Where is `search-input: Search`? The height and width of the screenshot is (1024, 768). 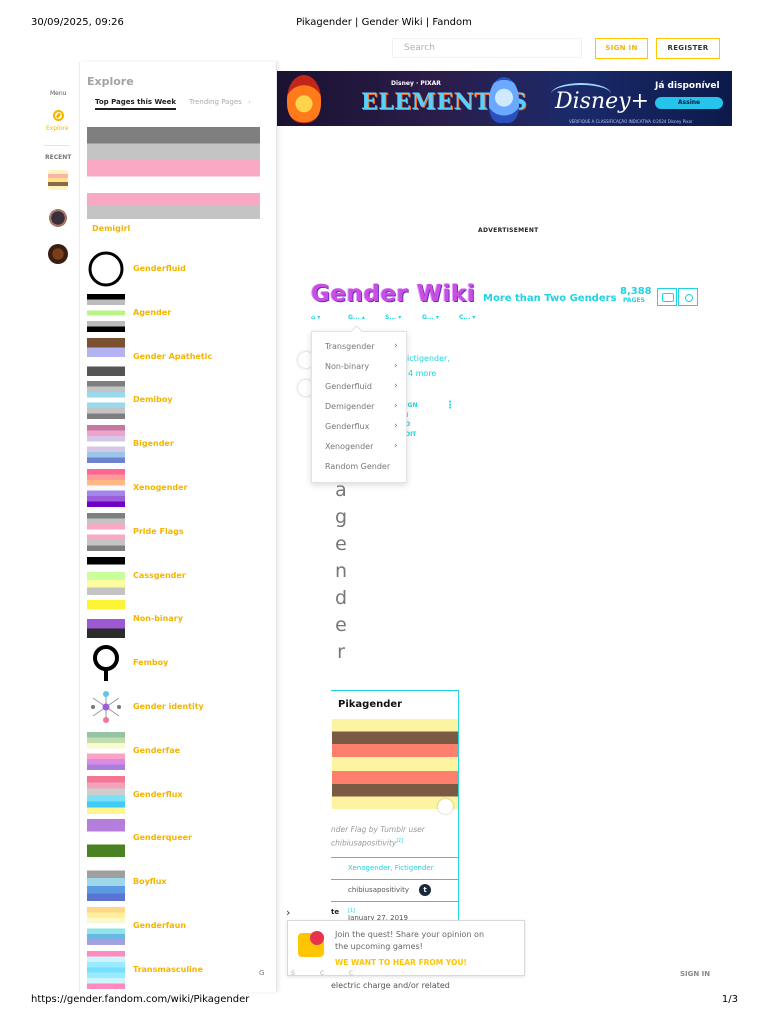
search-input: Search is located at coordinates (487, 48).